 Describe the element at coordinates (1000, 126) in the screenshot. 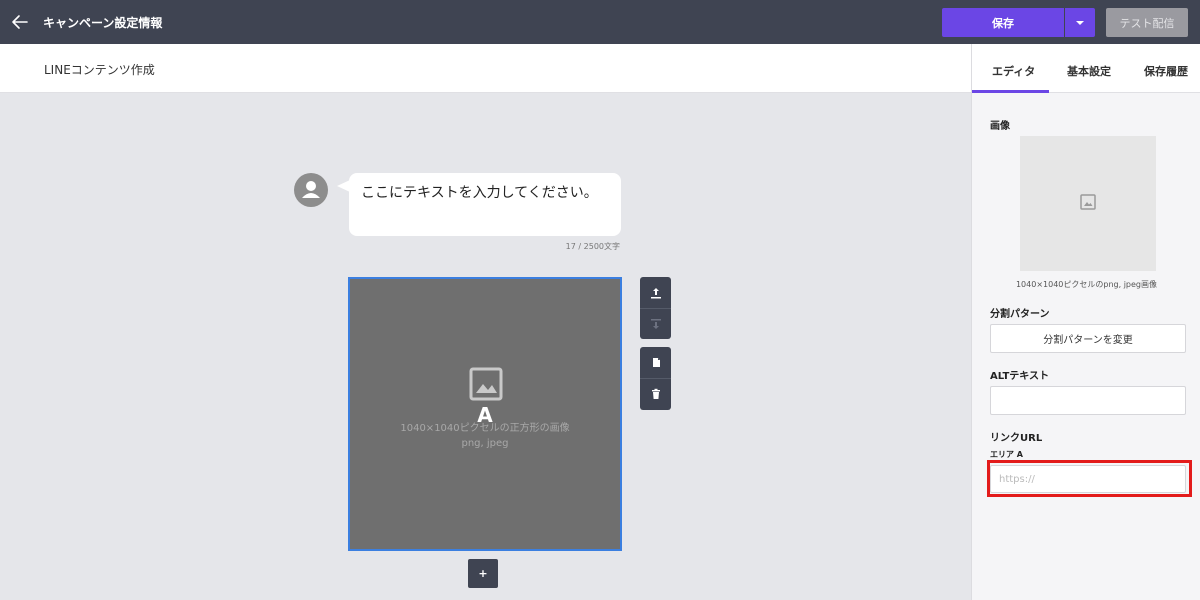

I see `image-label: 画像` at that location.